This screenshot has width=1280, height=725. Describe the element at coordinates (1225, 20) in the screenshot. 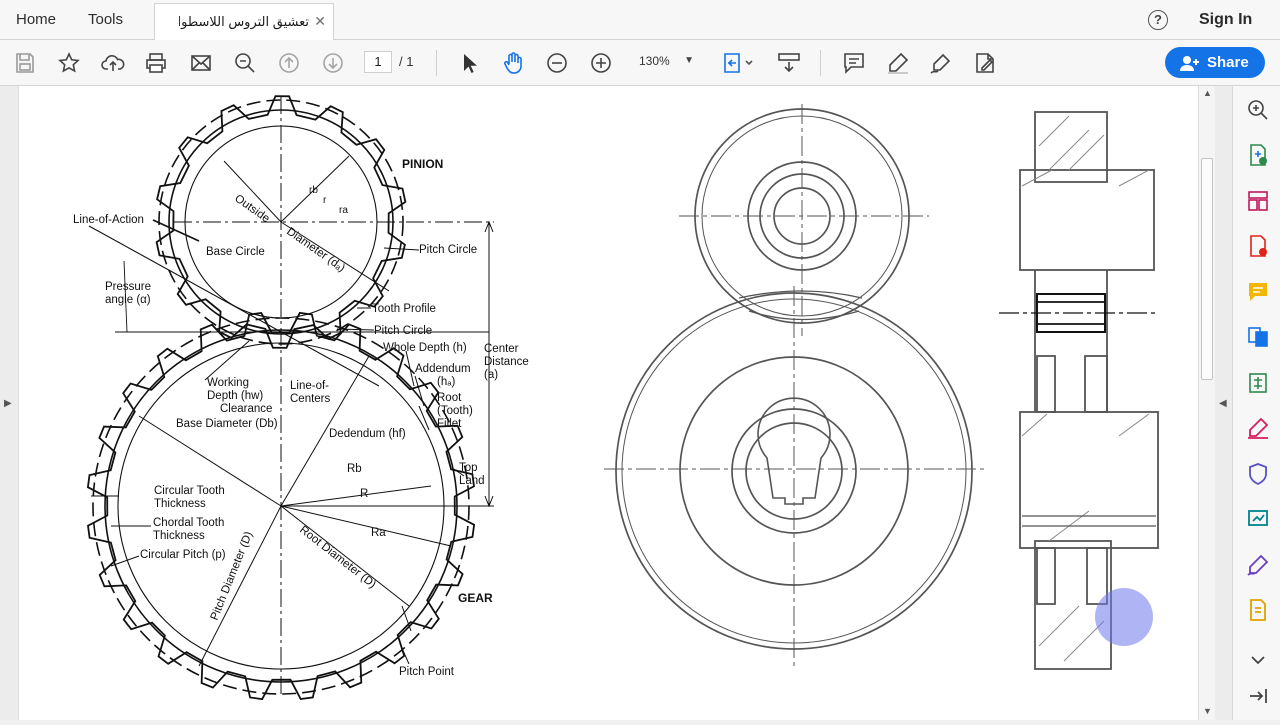

I see `sign-in-link: Sign In` at that location.